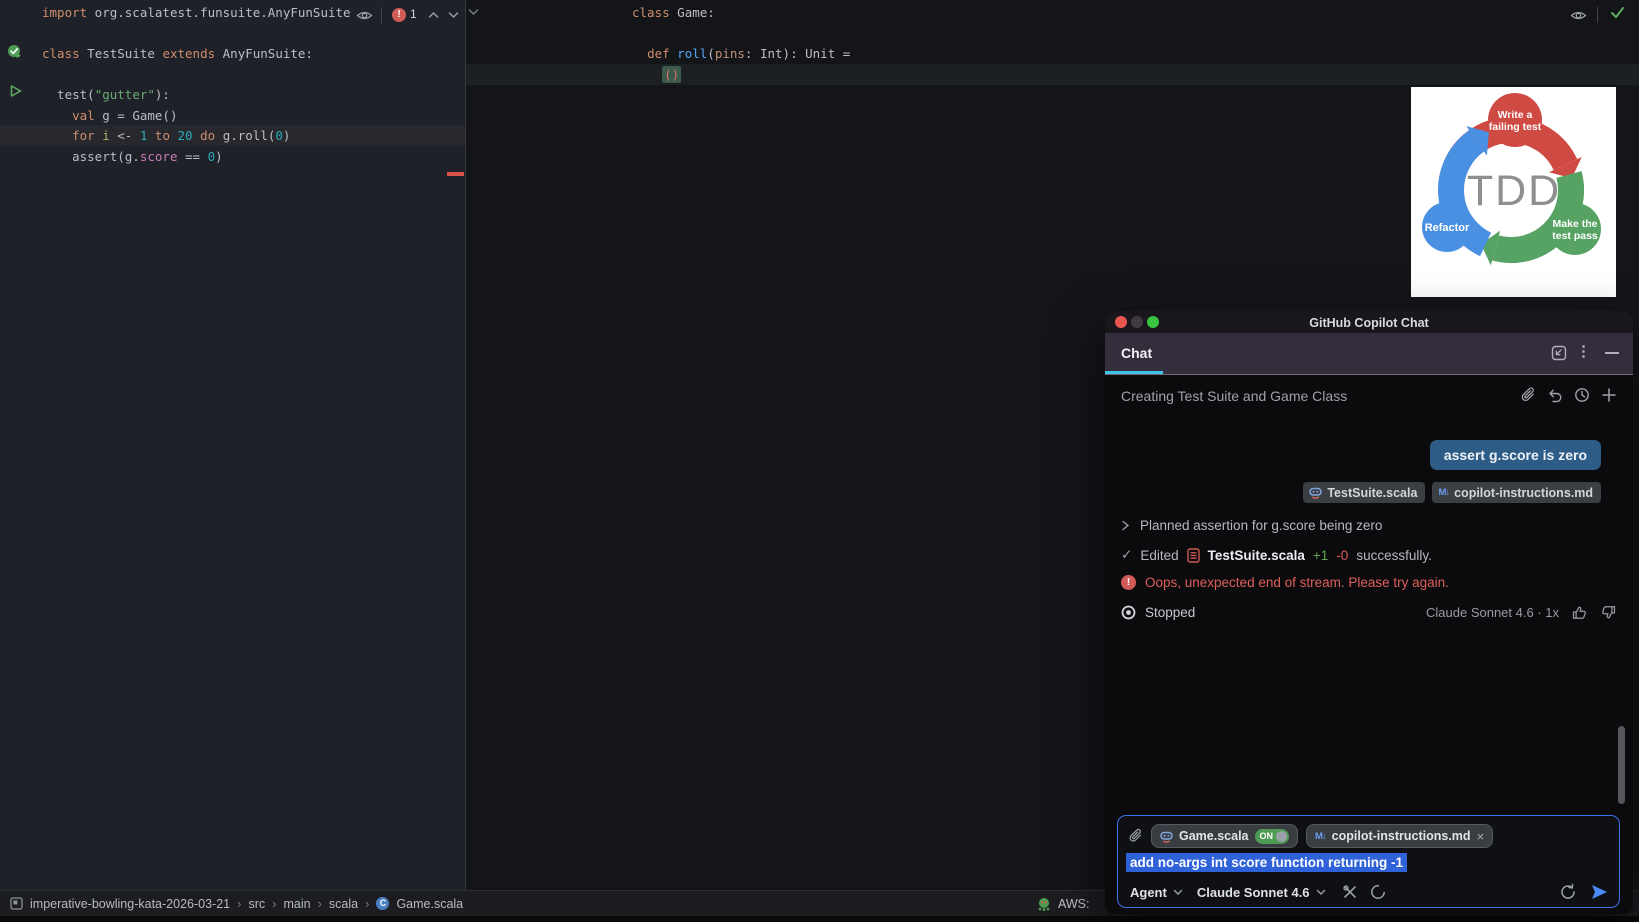  Describe the element at coordinates (1582, 395) in the screenshot. I see `history-icon` at that location.